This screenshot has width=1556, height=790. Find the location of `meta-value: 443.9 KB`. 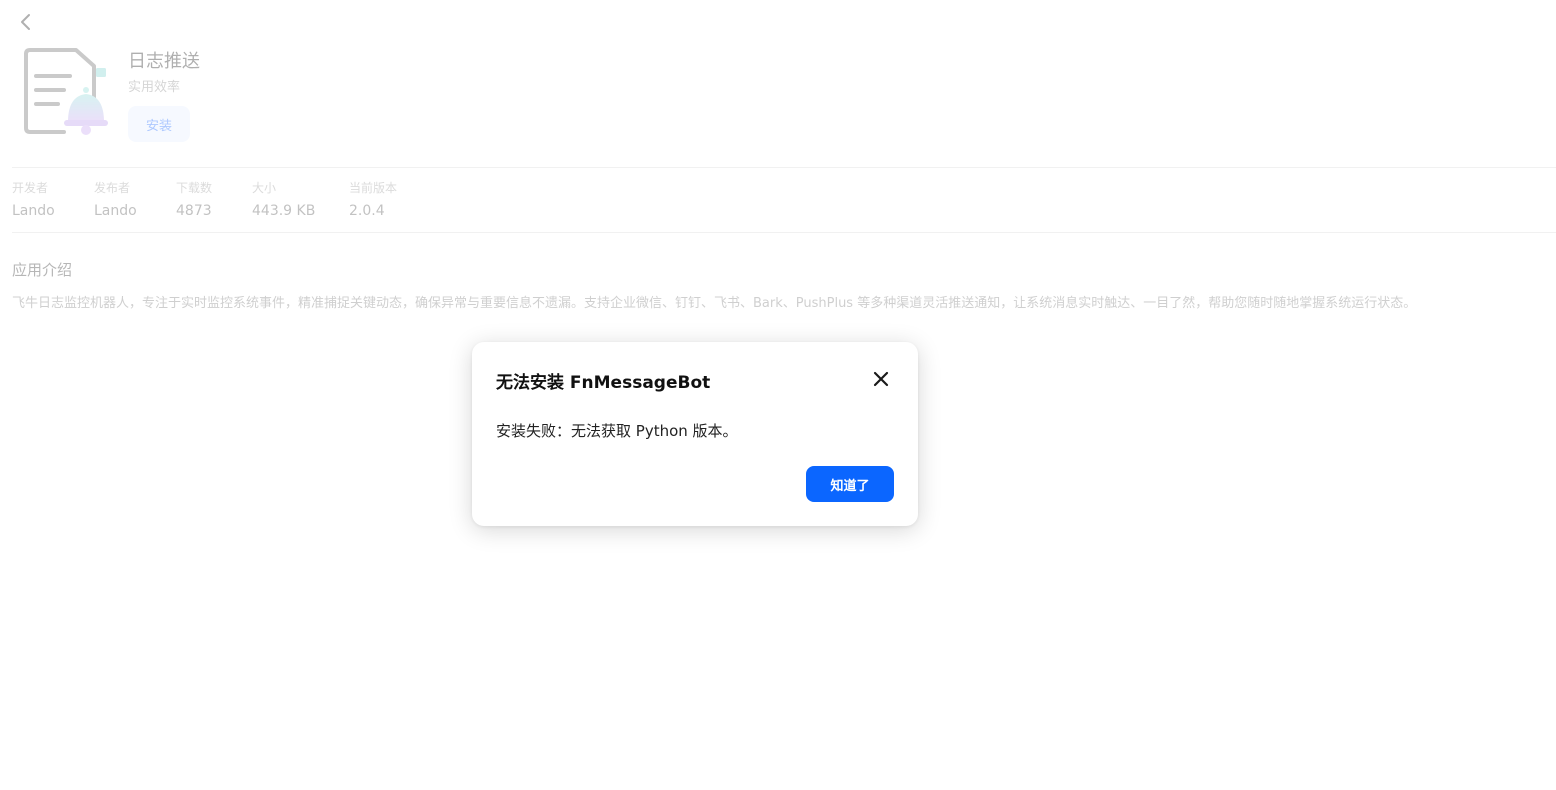

meta-value: 443.9 KB is located at coordinates (284, 211).